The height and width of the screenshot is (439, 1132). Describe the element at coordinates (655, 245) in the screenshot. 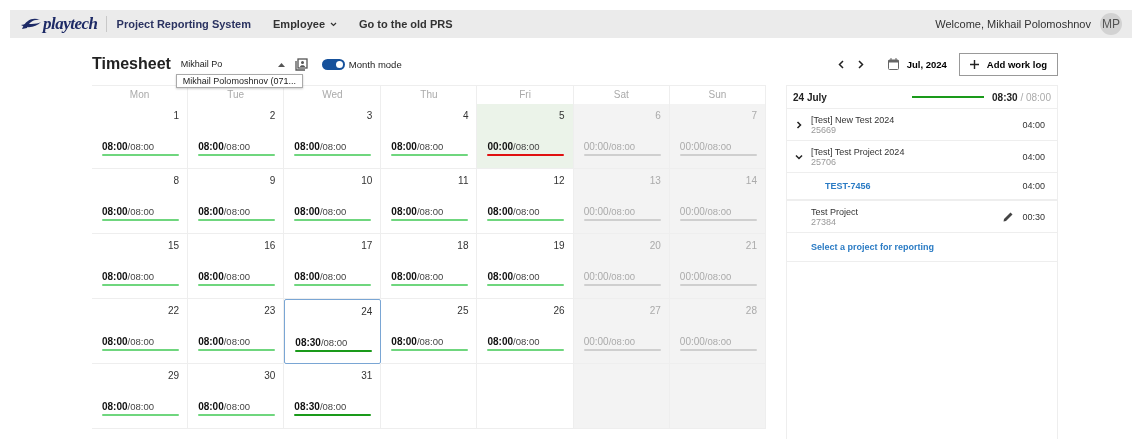

I see `day-number: 20` at that location.